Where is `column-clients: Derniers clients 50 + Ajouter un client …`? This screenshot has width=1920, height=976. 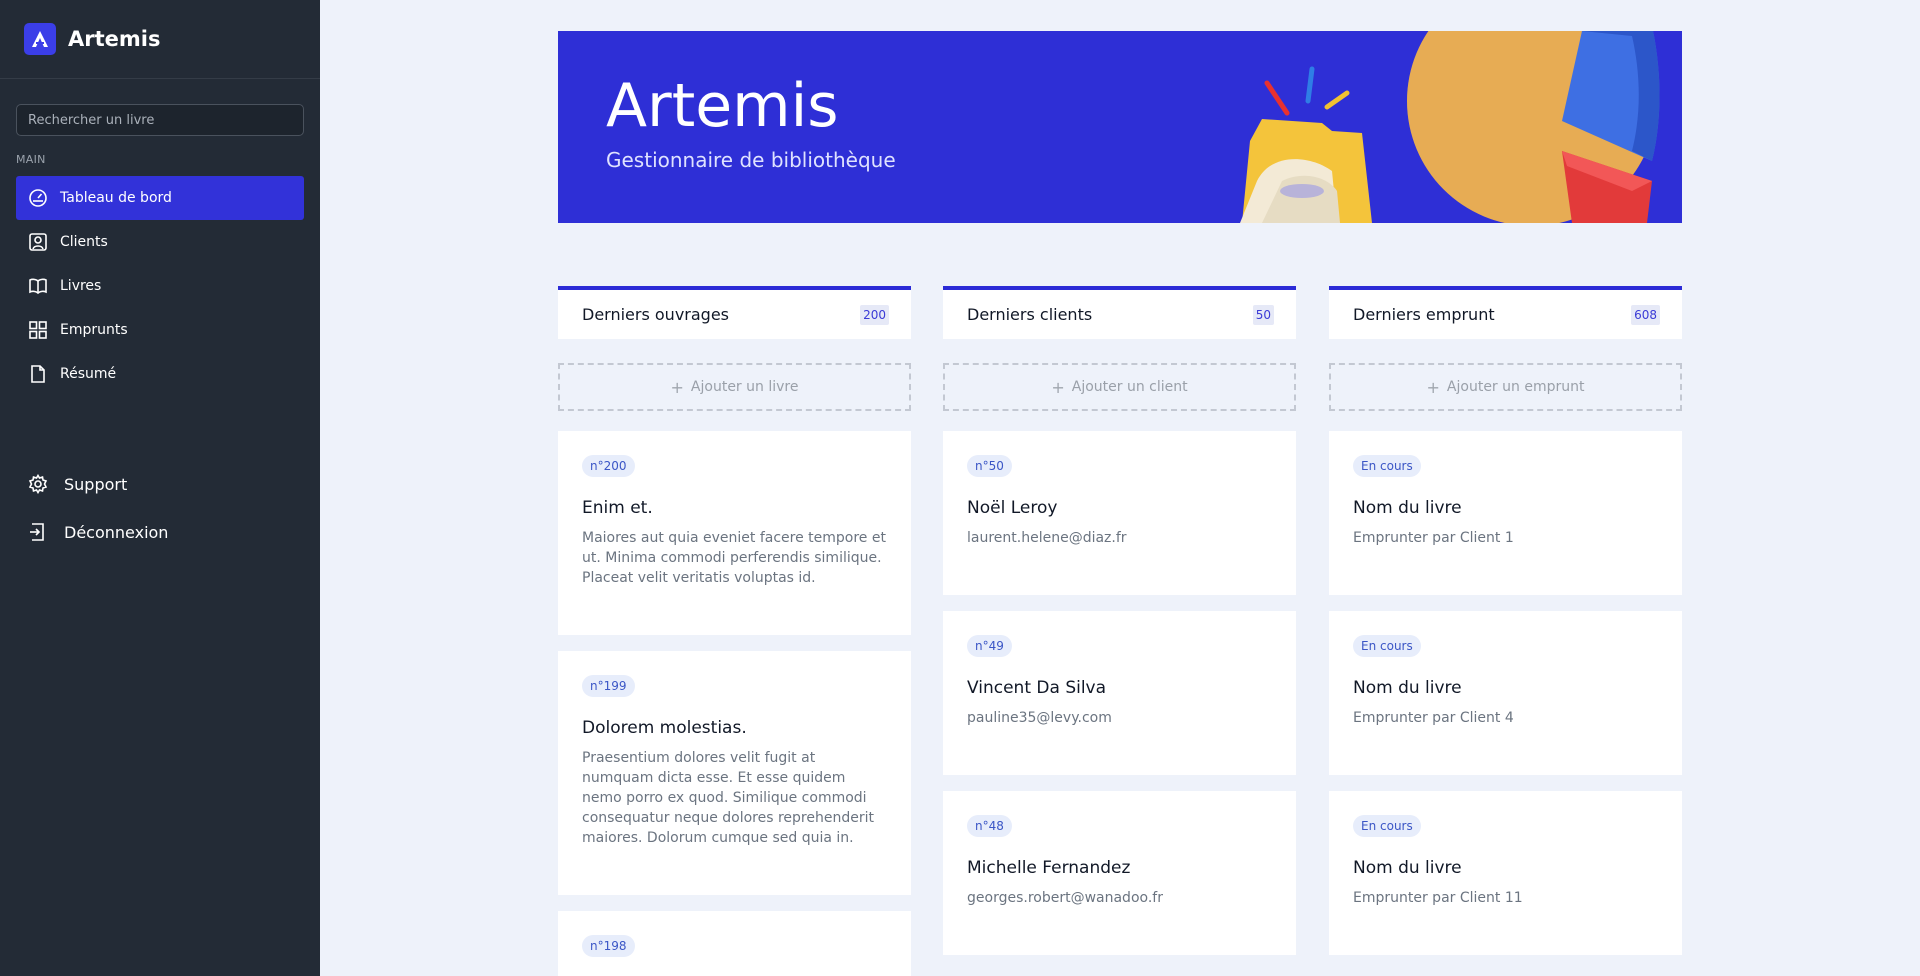 column-clients: Derniers clients 50 + Ajouter un client … is located at coordinates (1119, 620).